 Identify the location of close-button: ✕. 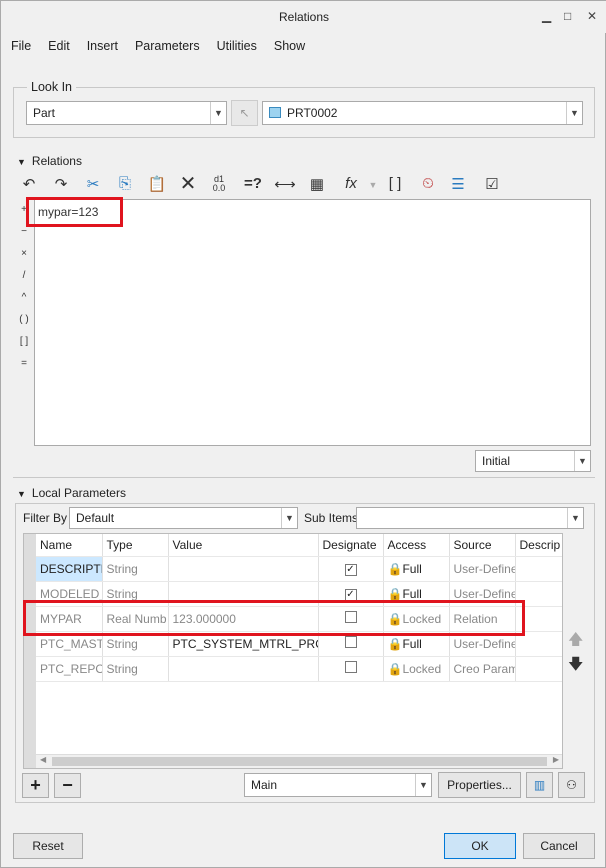
(592, 16).